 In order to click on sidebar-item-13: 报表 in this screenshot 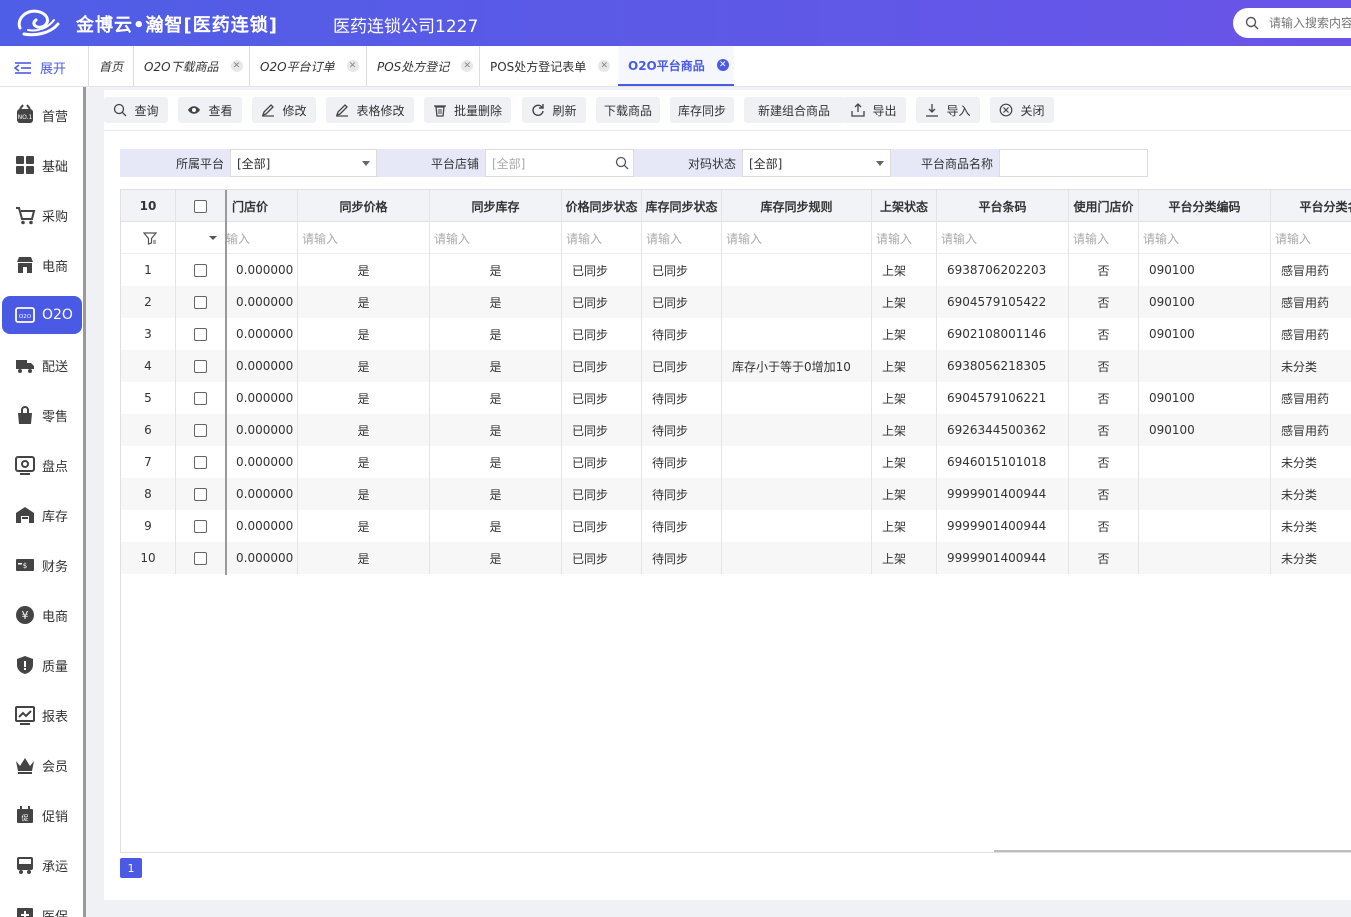, I will do `click(42, 715)`.